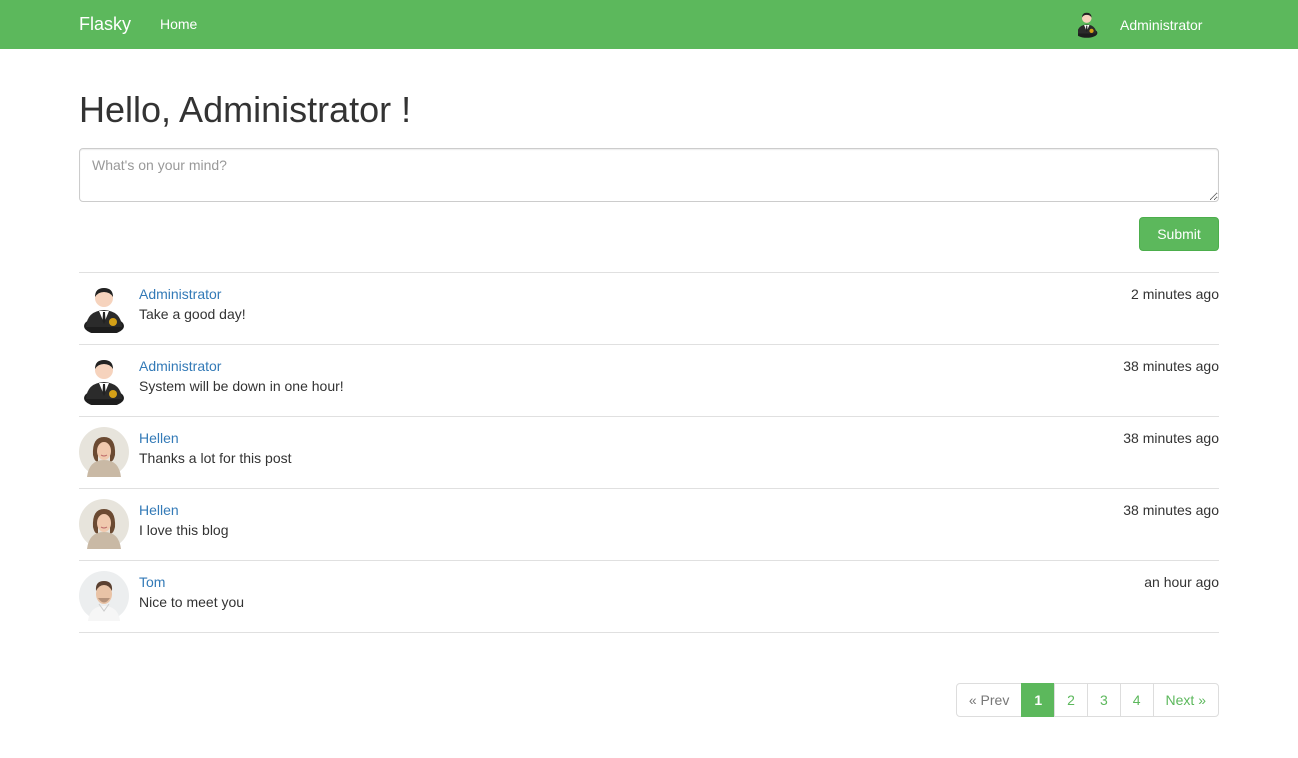 Image resolution: width=1298 pixels, height=758 pixels. I want to click on post-body: Thanks a lot for this post, so click(215, 458).